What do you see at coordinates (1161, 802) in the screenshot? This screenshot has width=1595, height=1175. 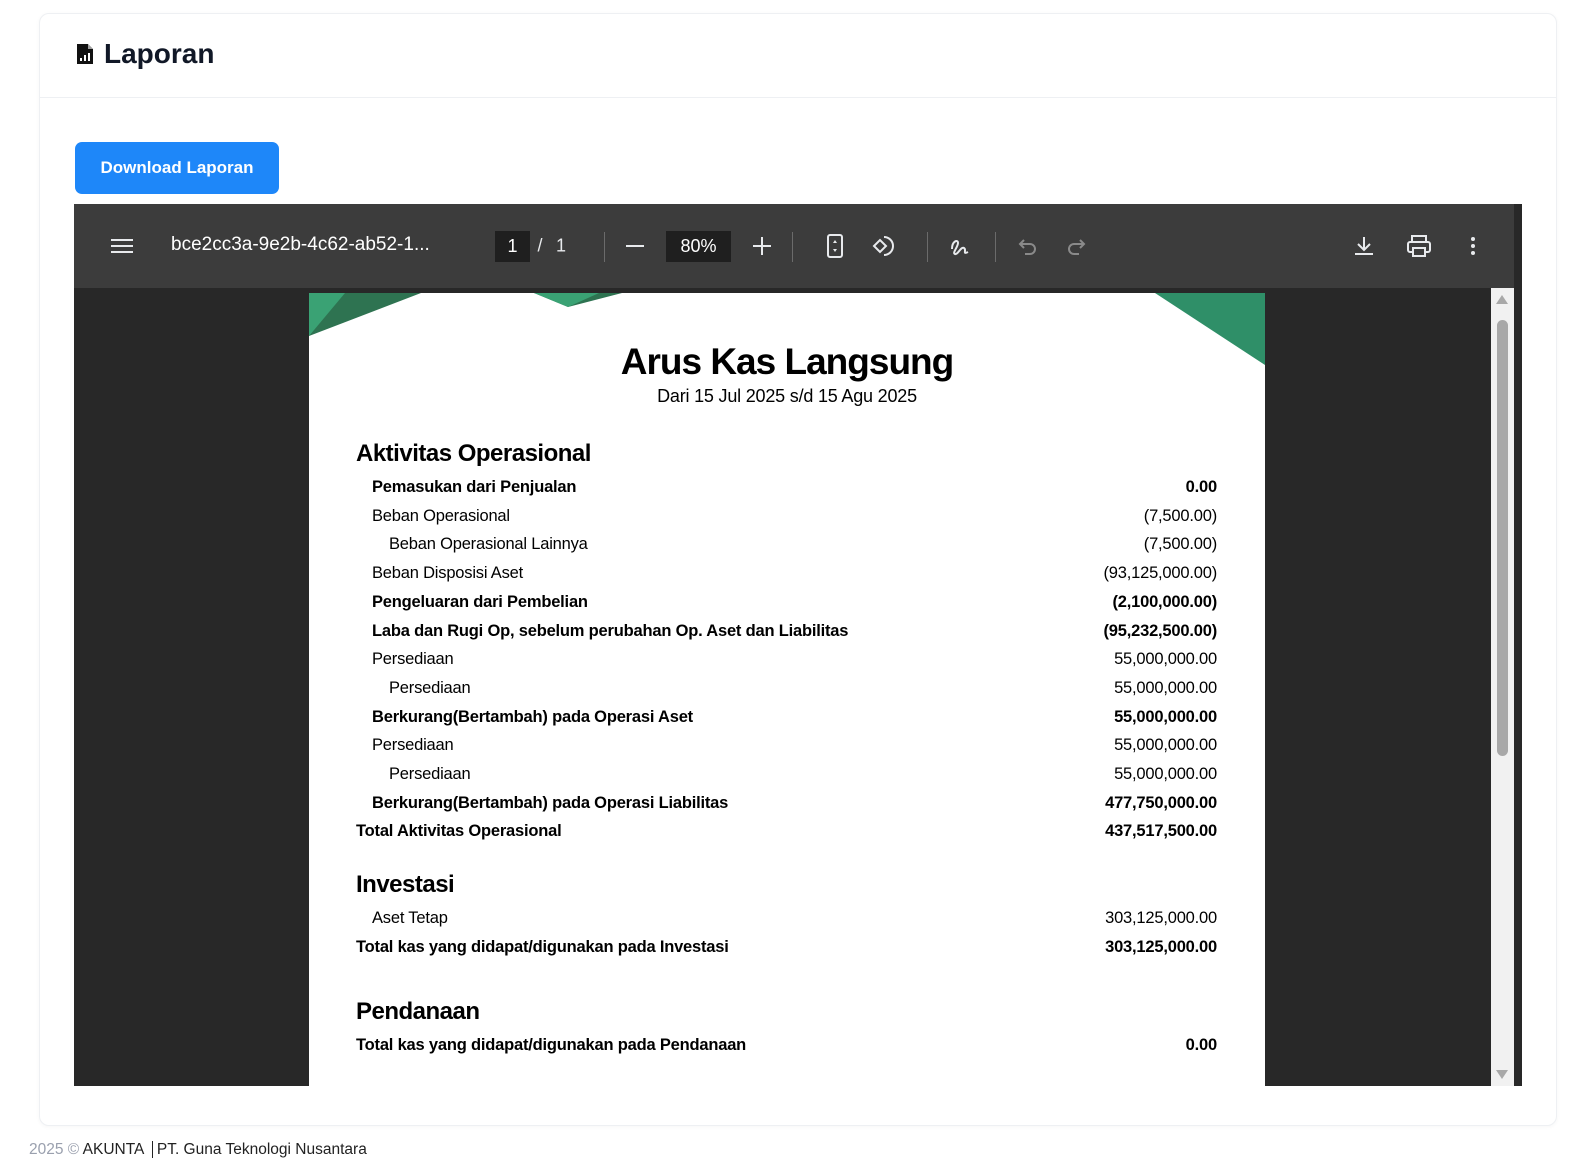 I see `row-value: 477,750,000.00` at bounding box center [1161, 802].